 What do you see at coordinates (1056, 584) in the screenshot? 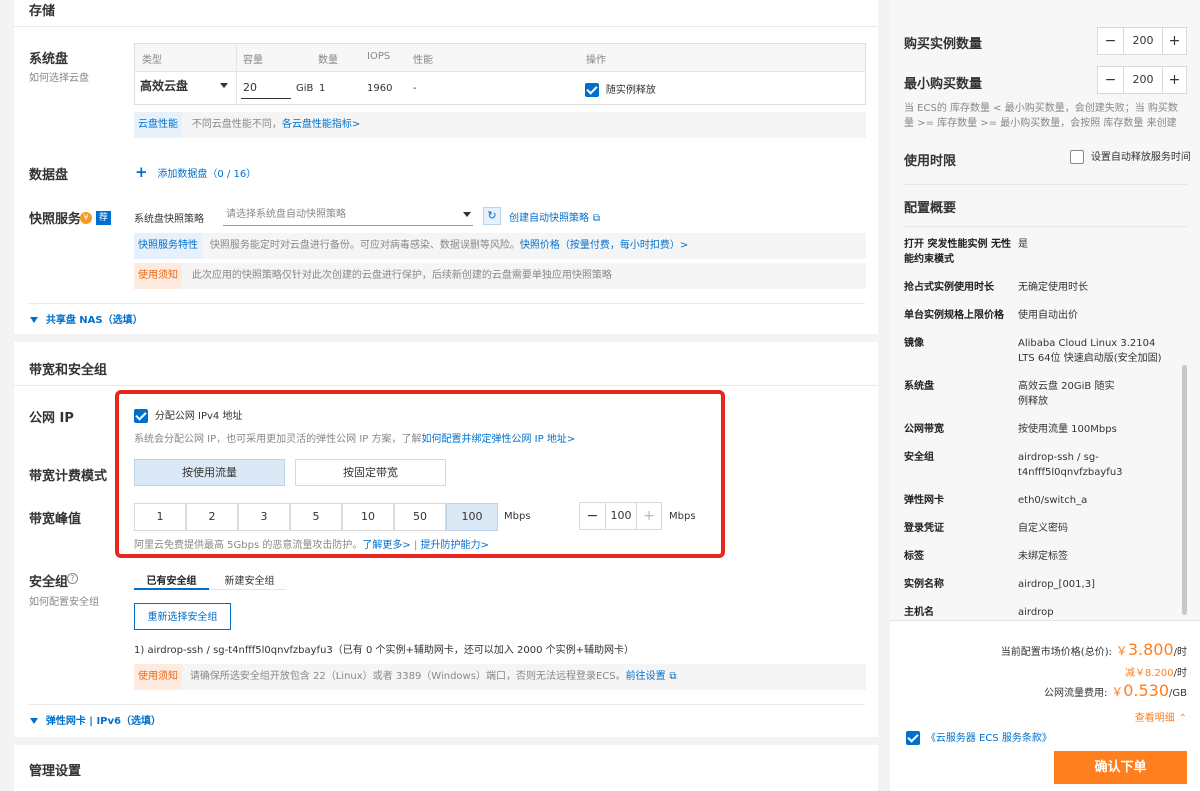
I see `summary-value: airdrop_[001,3]` at bounding box center [1056, 584].